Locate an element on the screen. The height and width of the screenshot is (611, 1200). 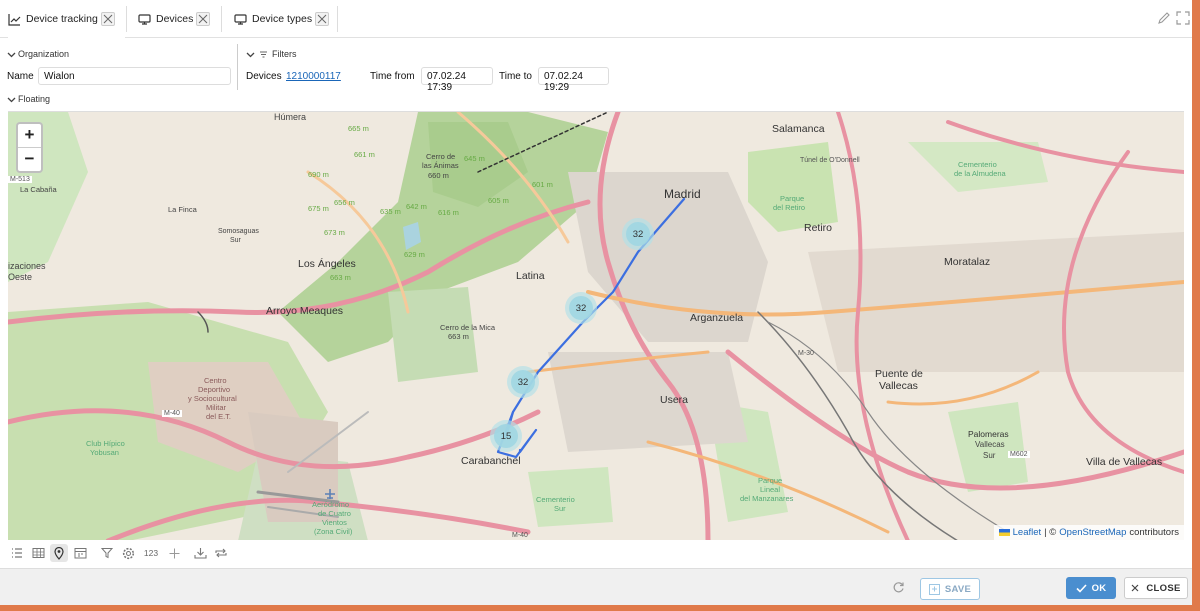
time-from-field: 07.02.24 17:39 is located at coordinates (457, 80).